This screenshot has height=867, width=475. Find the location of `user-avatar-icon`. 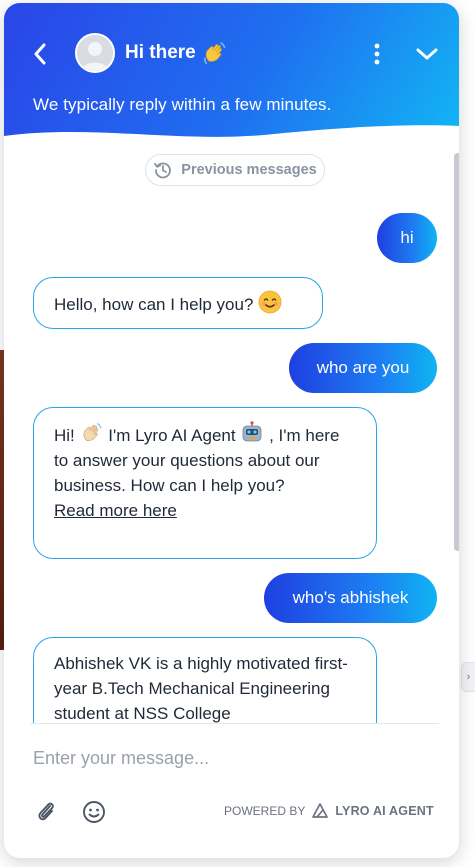

user-avatar-icon is located at coordinates (95, 53).